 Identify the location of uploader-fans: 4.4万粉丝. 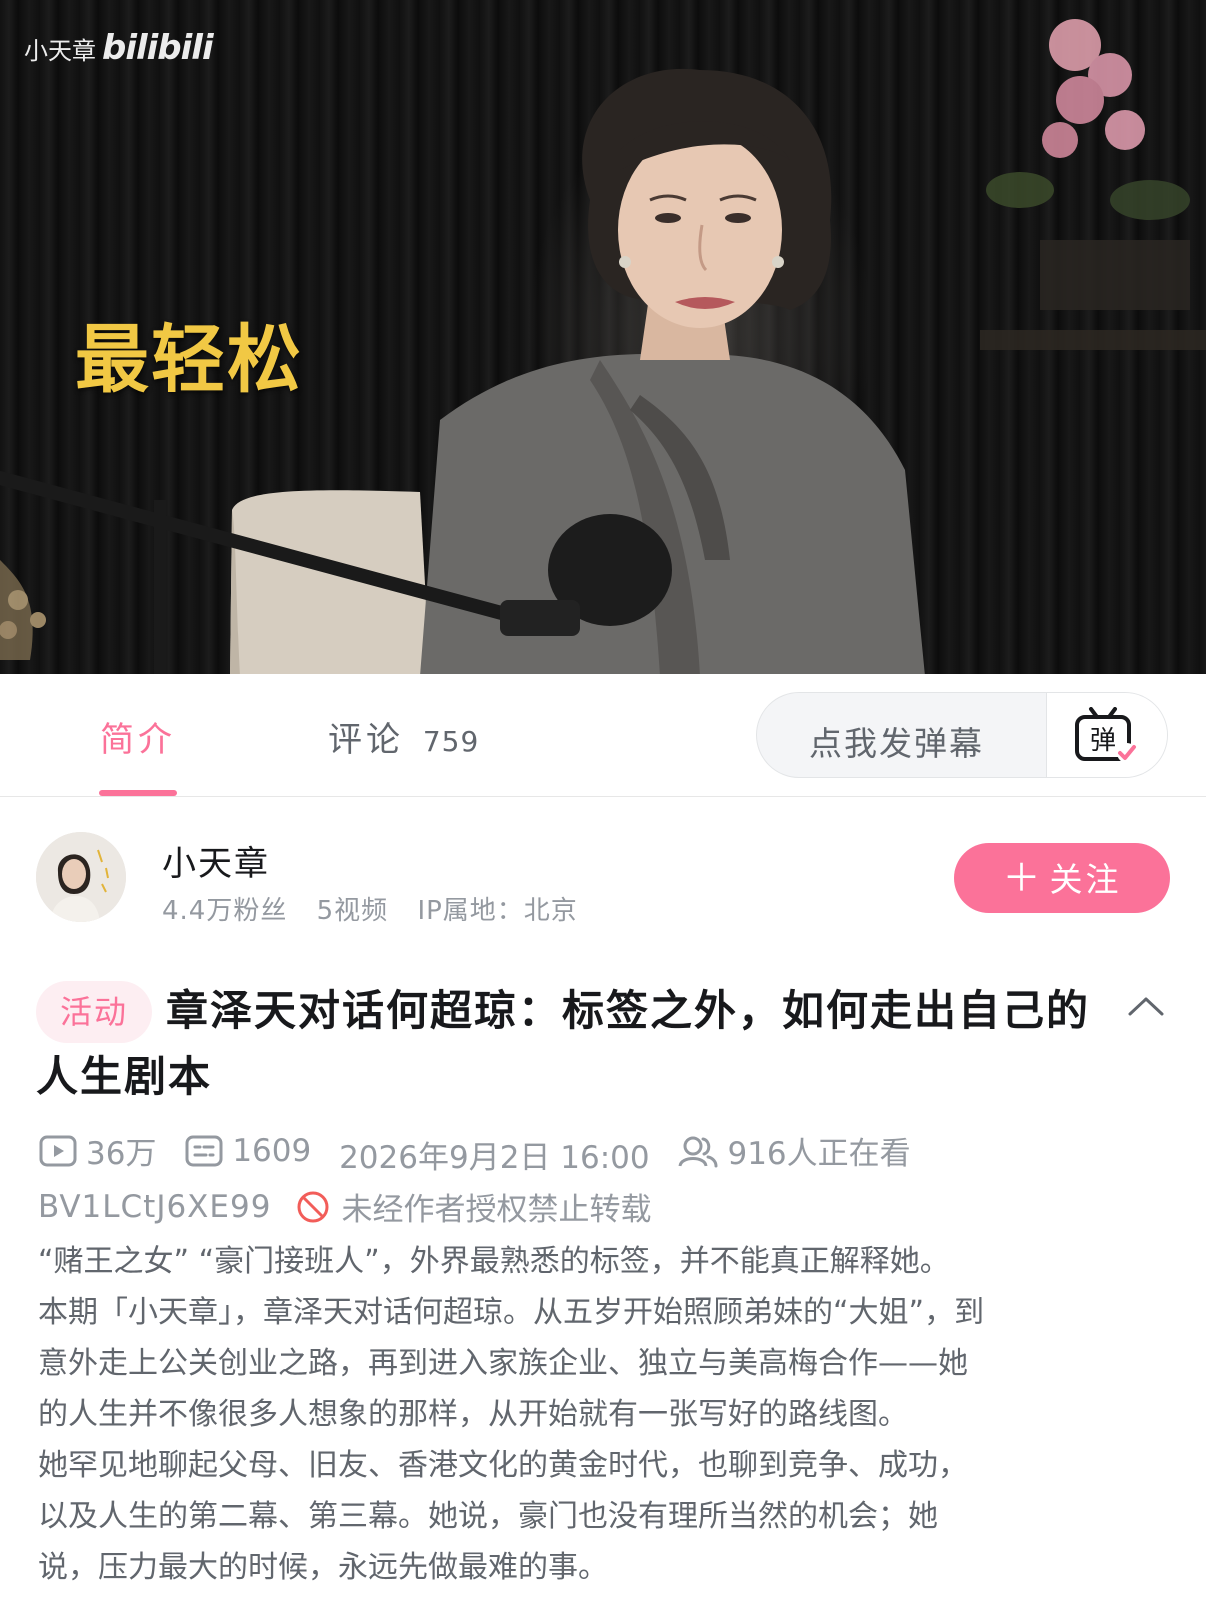
(225, 911).